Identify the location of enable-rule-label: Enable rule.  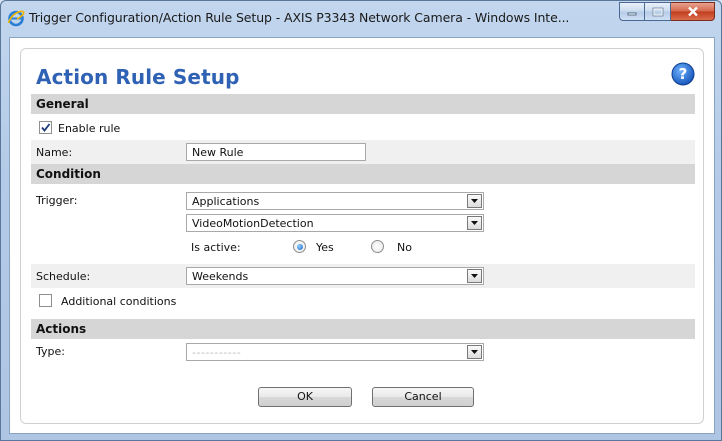
(89, 128).